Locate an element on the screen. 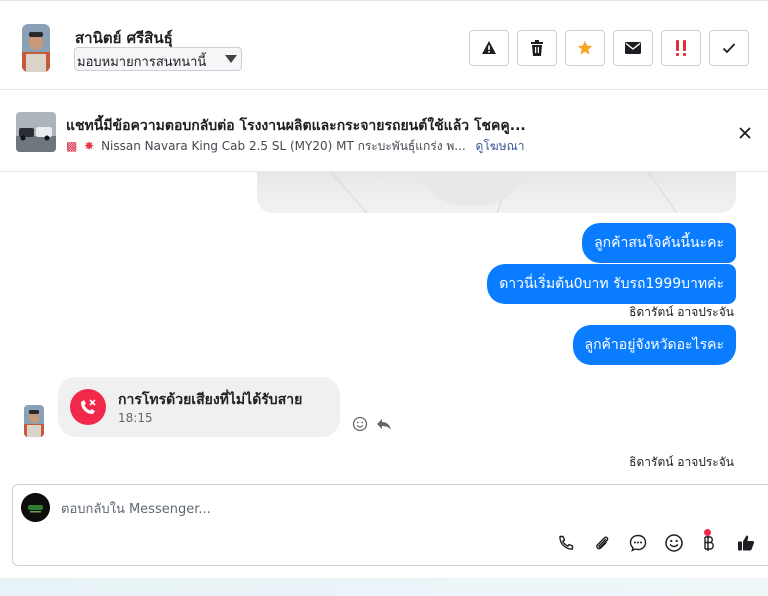  phone-icon is located at coordinates (566, 542).